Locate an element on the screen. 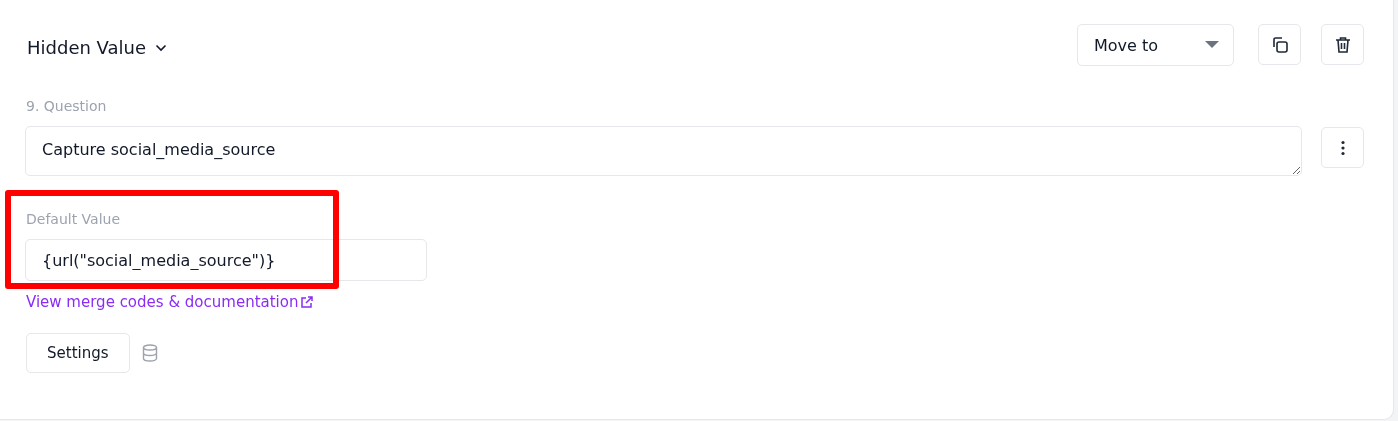  more-vertical-icon is located at coordinates (1342, 147).